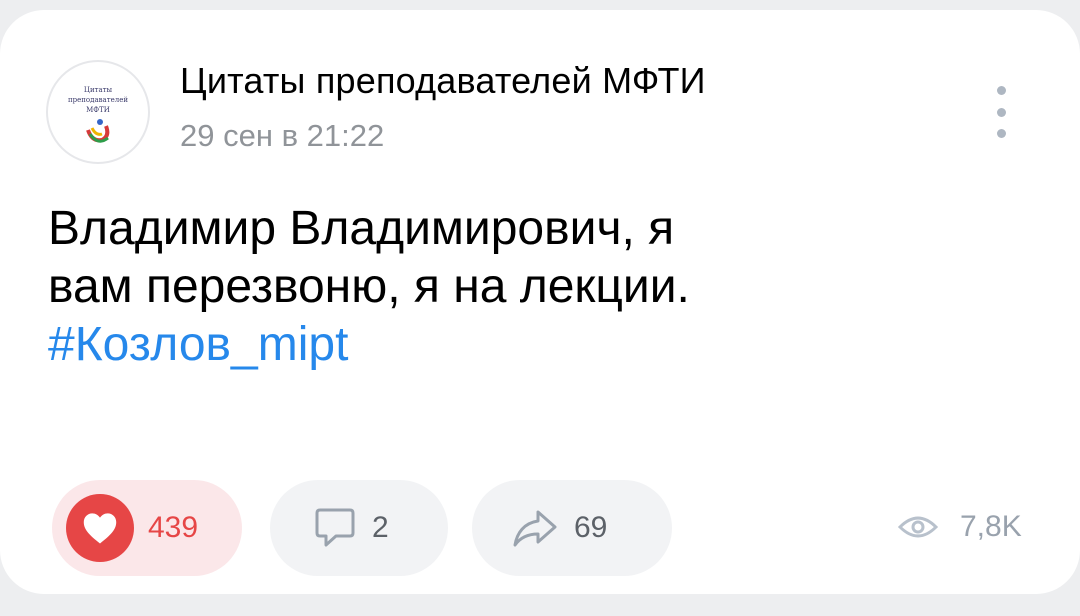 The width and height of the screenshot is (1080, 616). I want to click on post-text-line-1: Владимир Владимирович, я, so click(361, 228).